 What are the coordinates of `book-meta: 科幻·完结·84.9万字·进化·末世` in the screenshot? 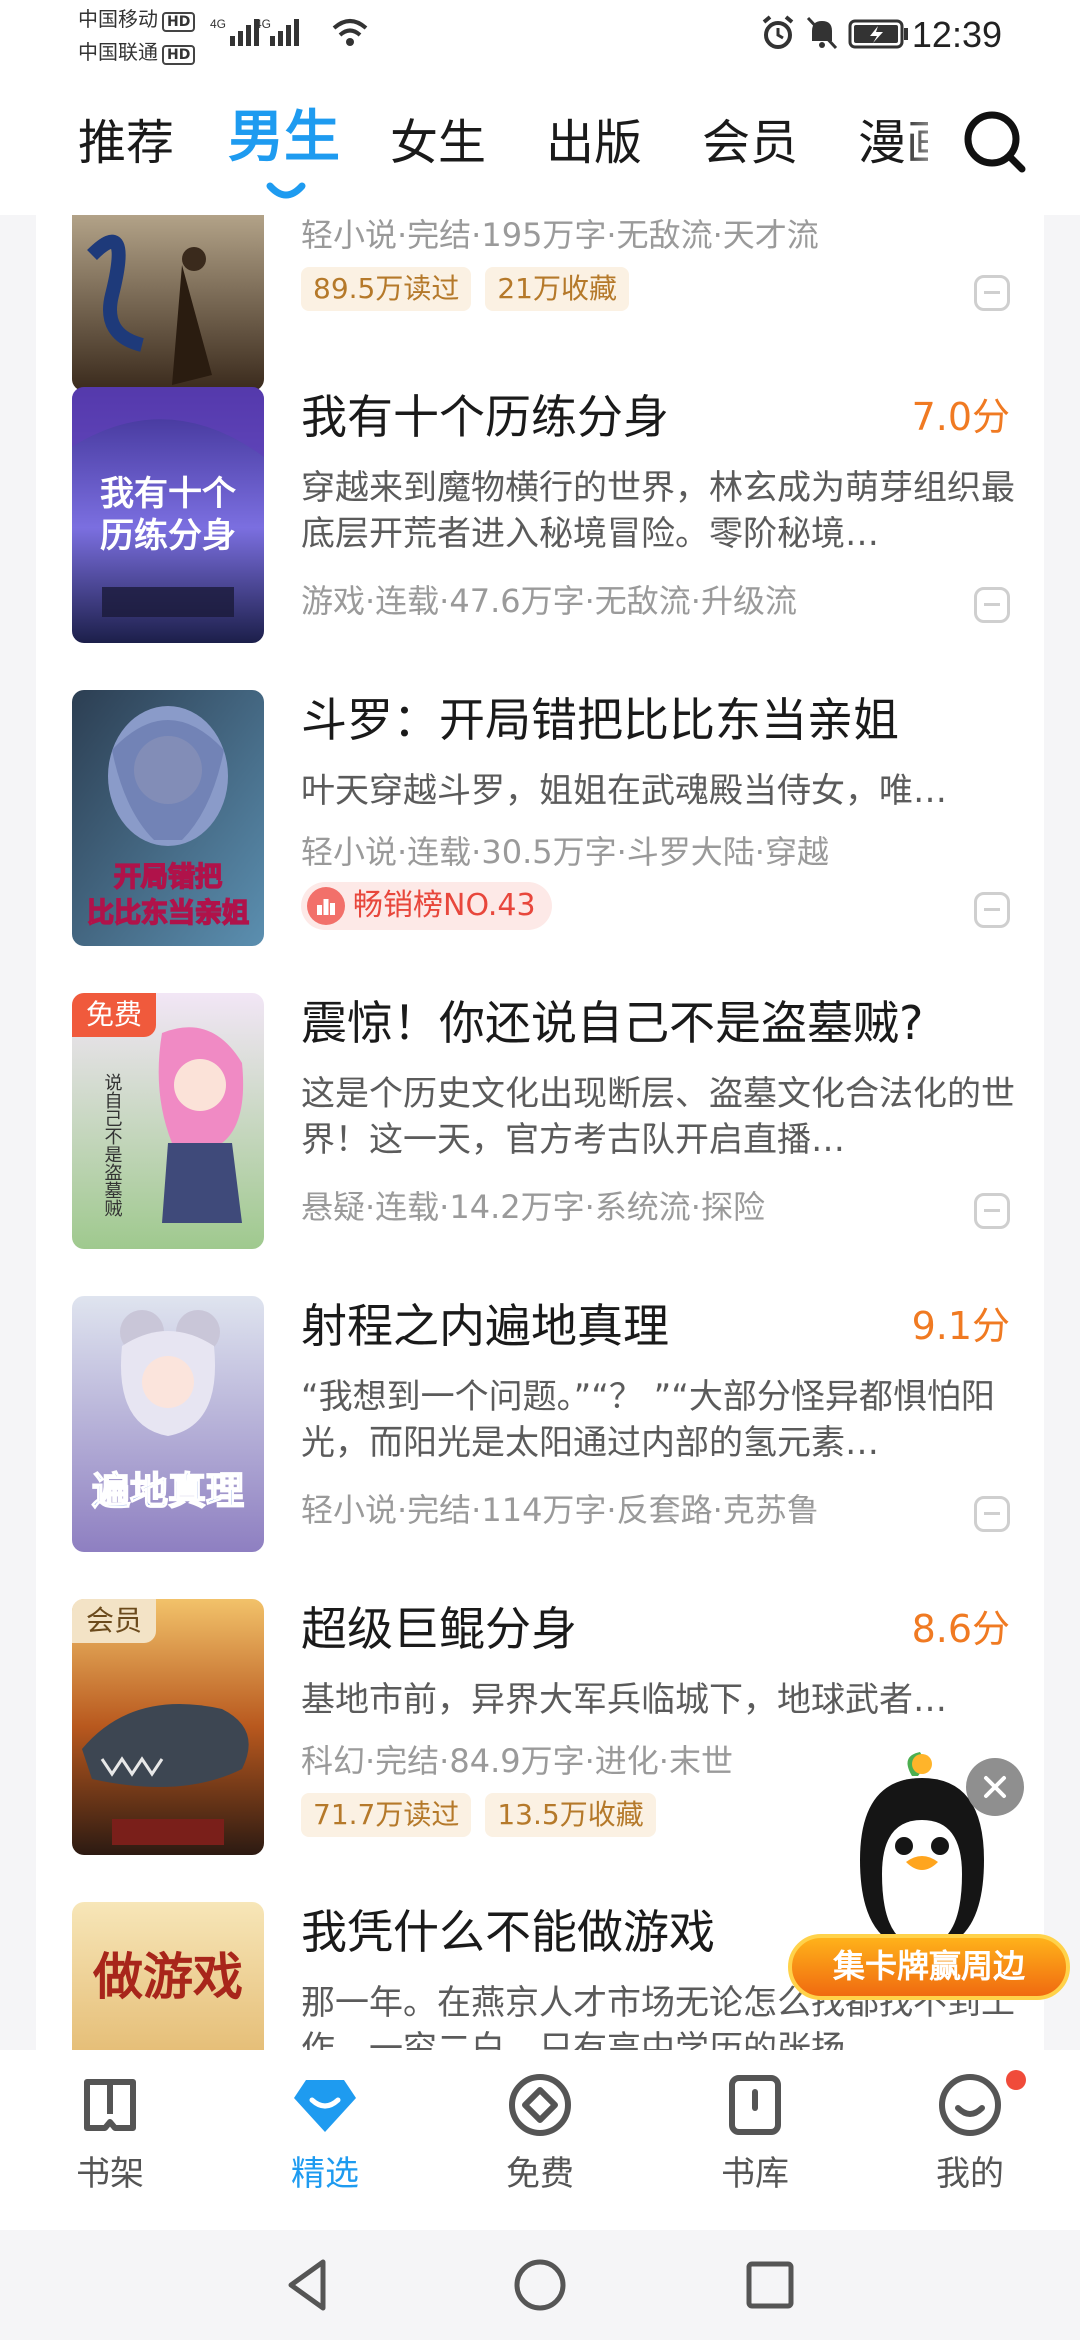 It's located at (517, 1761).